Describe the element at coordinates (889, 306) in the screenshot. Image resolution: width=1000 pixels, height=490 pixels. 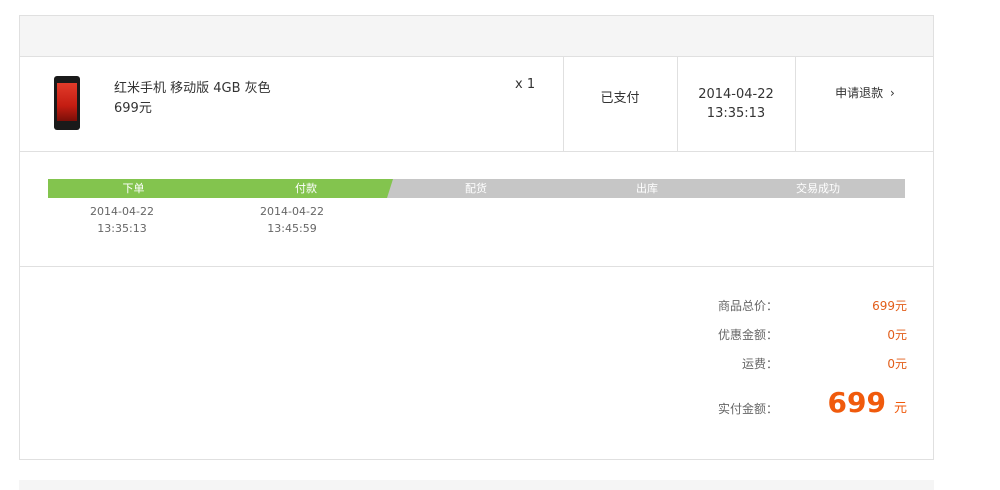
I see `subtotal-value: 699元` at that location.